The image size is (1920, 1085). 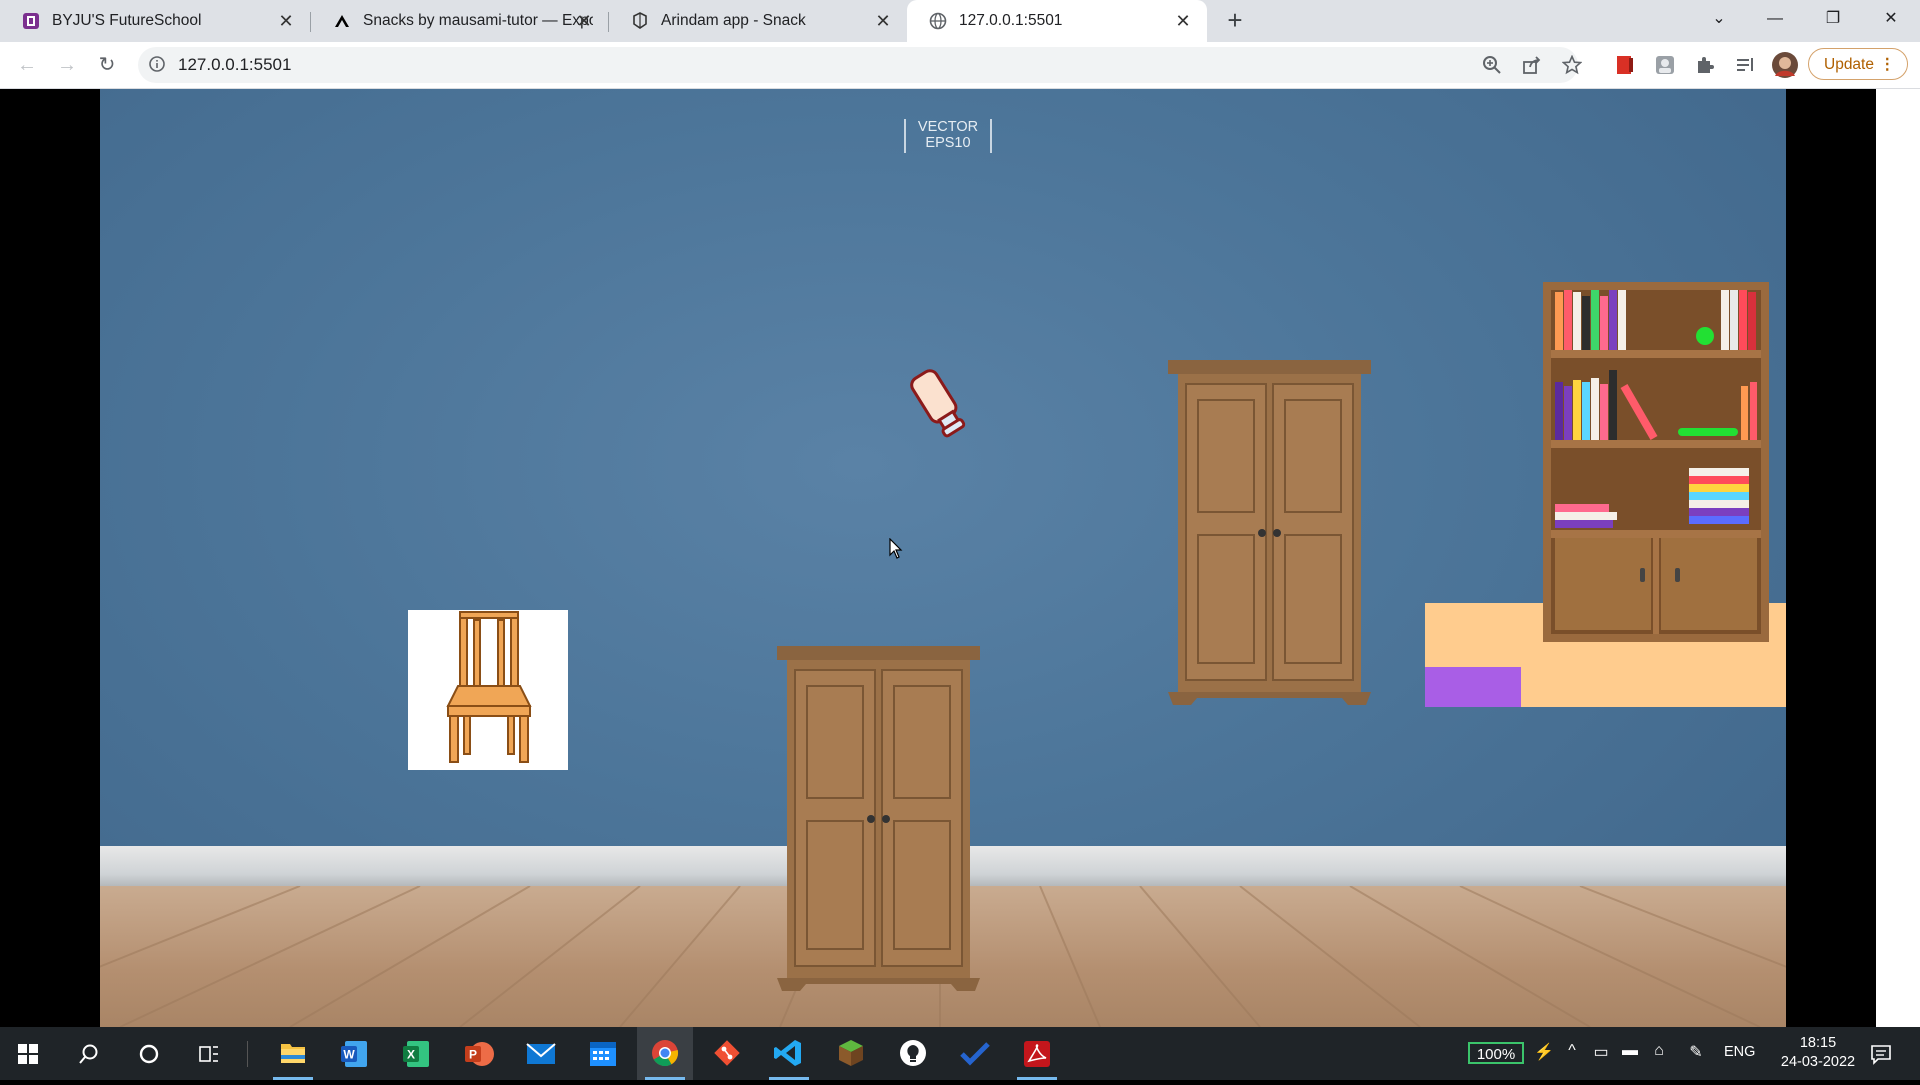 What do you see at coordinates (1818, 1062) in the screenshot?
I see `clock-date: 24-03-2022` at bounding box center [1818, 1062].